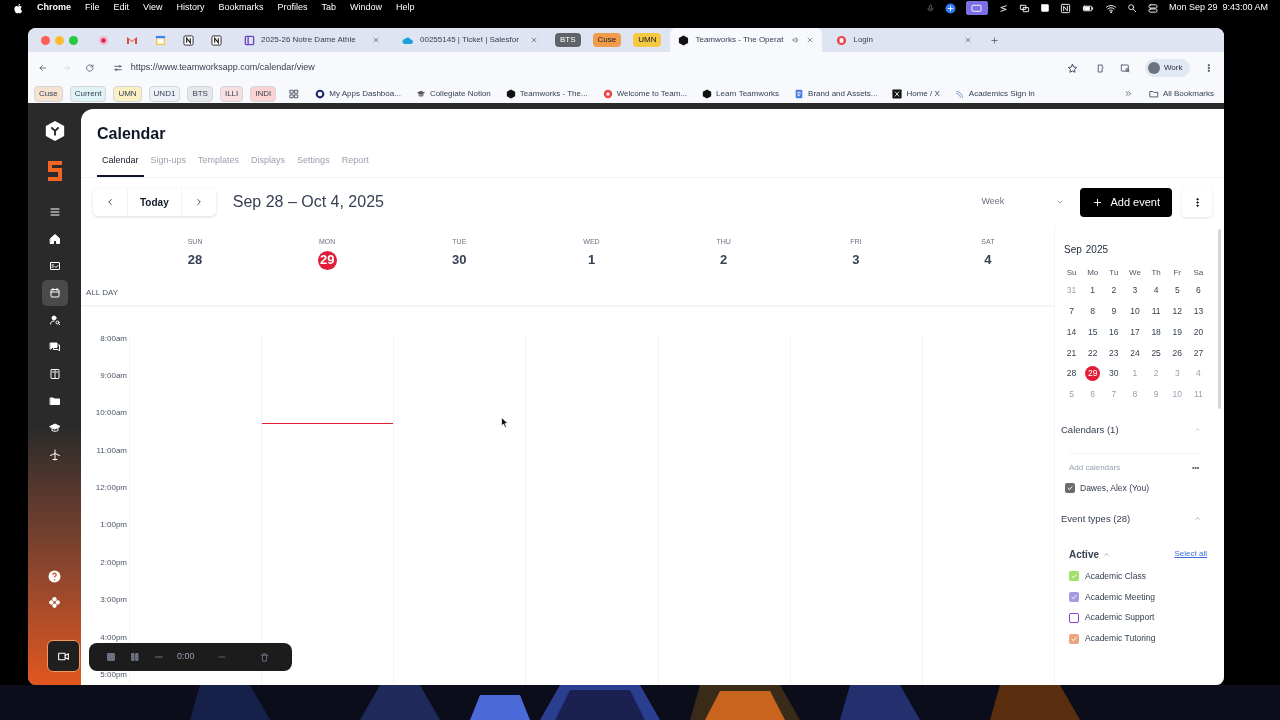 The image size is (1280, 720). Describe the element at coordinates (264, 657) in the screenshot. I see `trash-icon` at that location.